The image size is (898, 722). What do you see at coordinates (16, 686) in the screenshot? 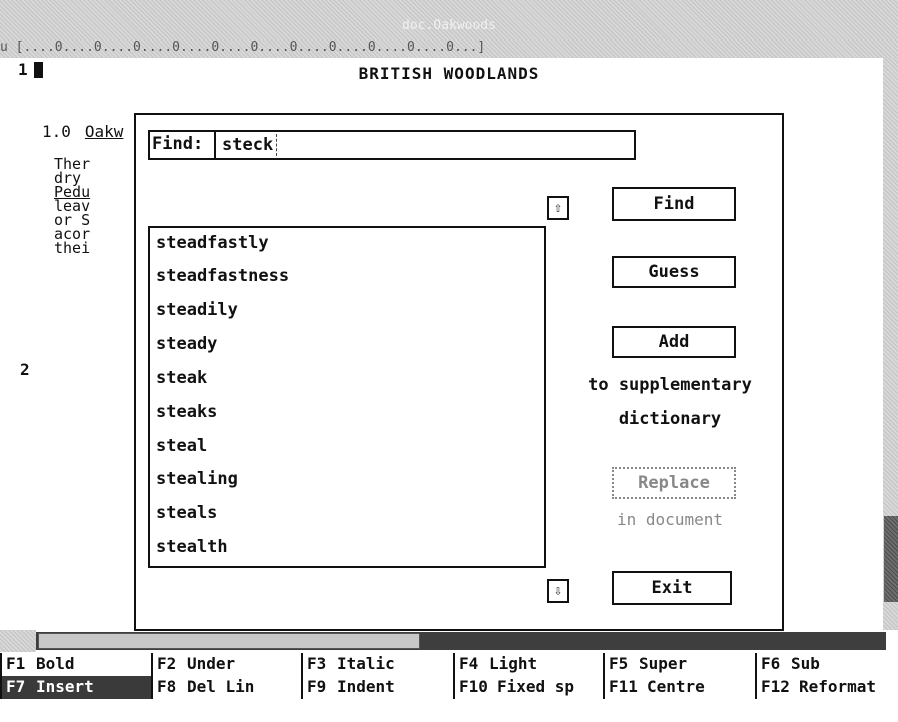
I see `fkey-number: F7` at bounding box center [16, 686].